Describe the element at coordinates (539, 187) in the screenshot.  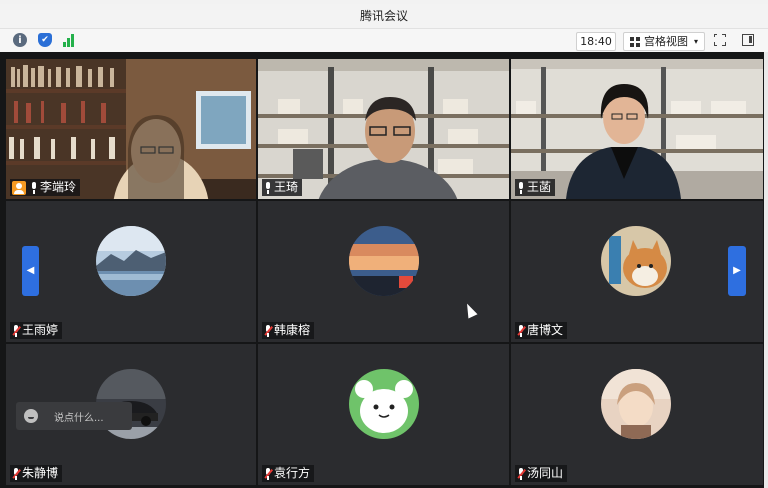
I see `participant-name: 王菡` at that location.